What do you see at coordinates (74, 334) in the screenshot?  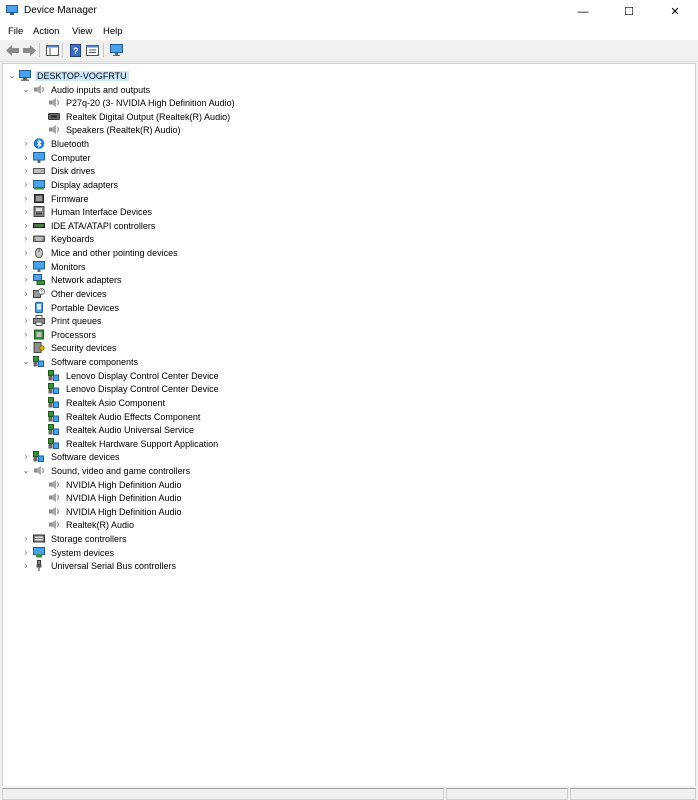 I see `tree-item-label: Processors` at bounding box center [74, 334].